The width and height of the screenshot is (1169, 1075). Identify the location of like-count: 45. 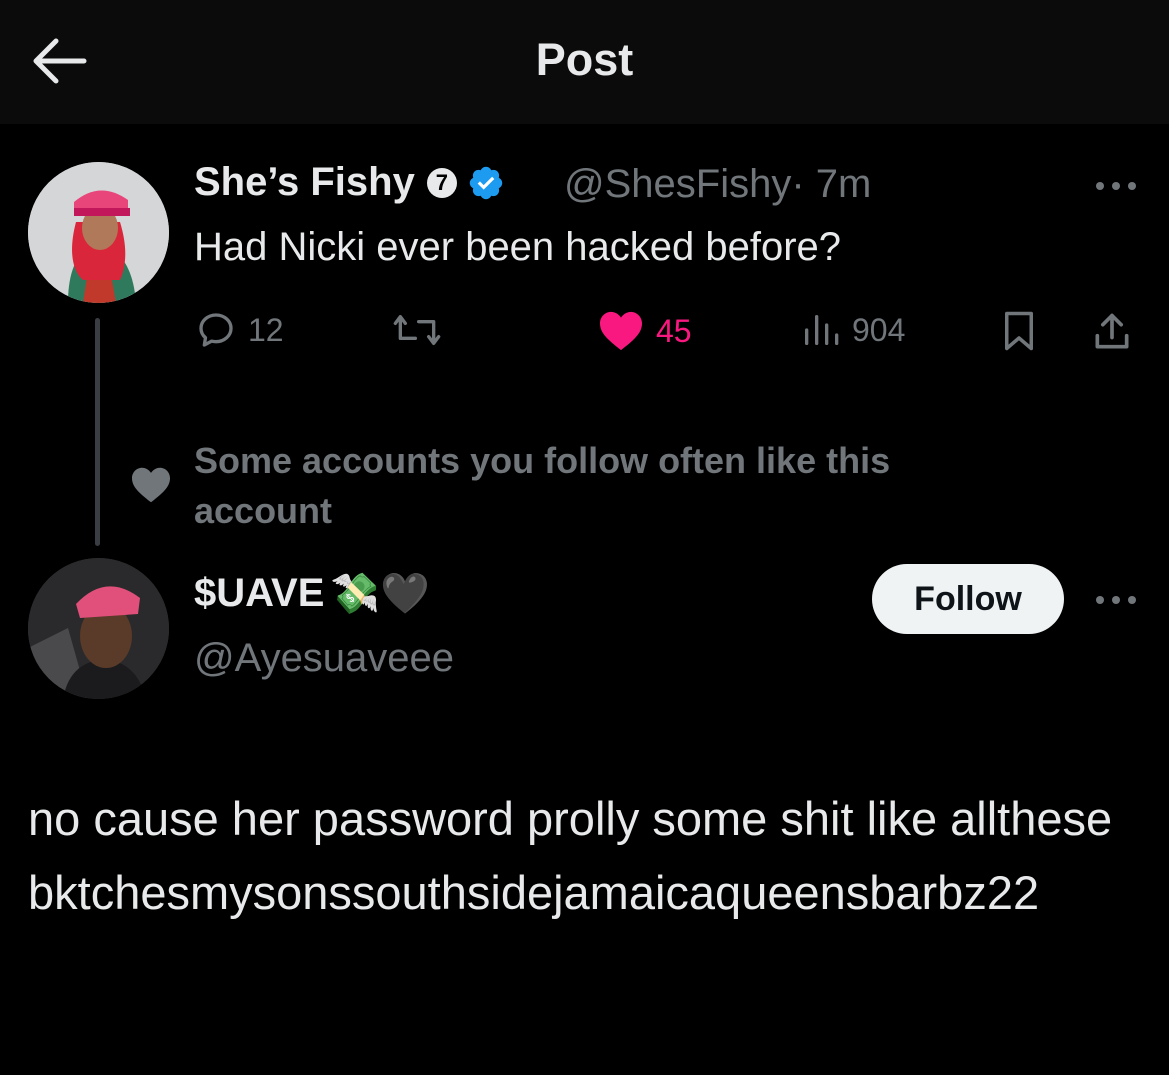
(674, 330).